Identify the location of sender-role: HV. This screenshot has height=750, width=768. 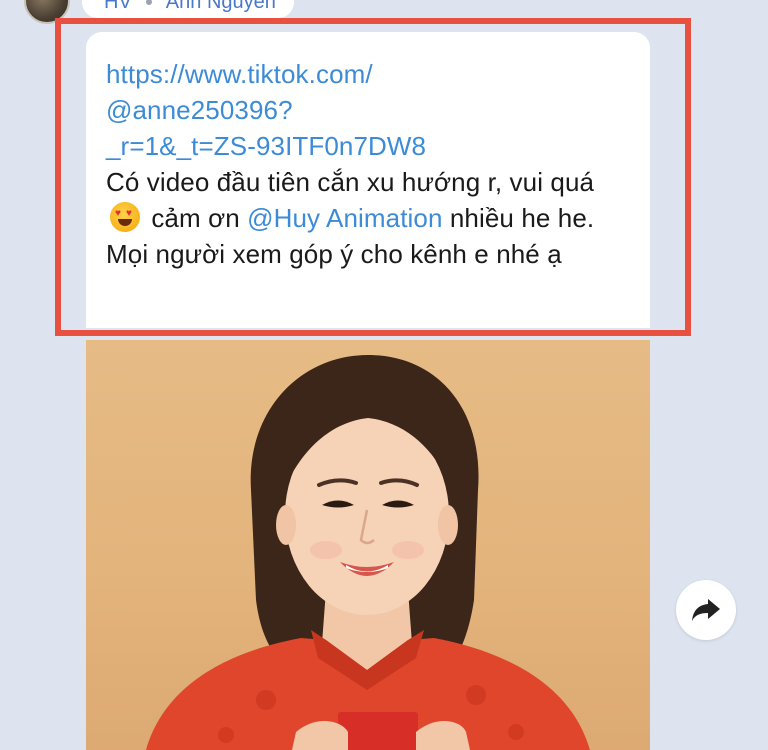
(118, 6).